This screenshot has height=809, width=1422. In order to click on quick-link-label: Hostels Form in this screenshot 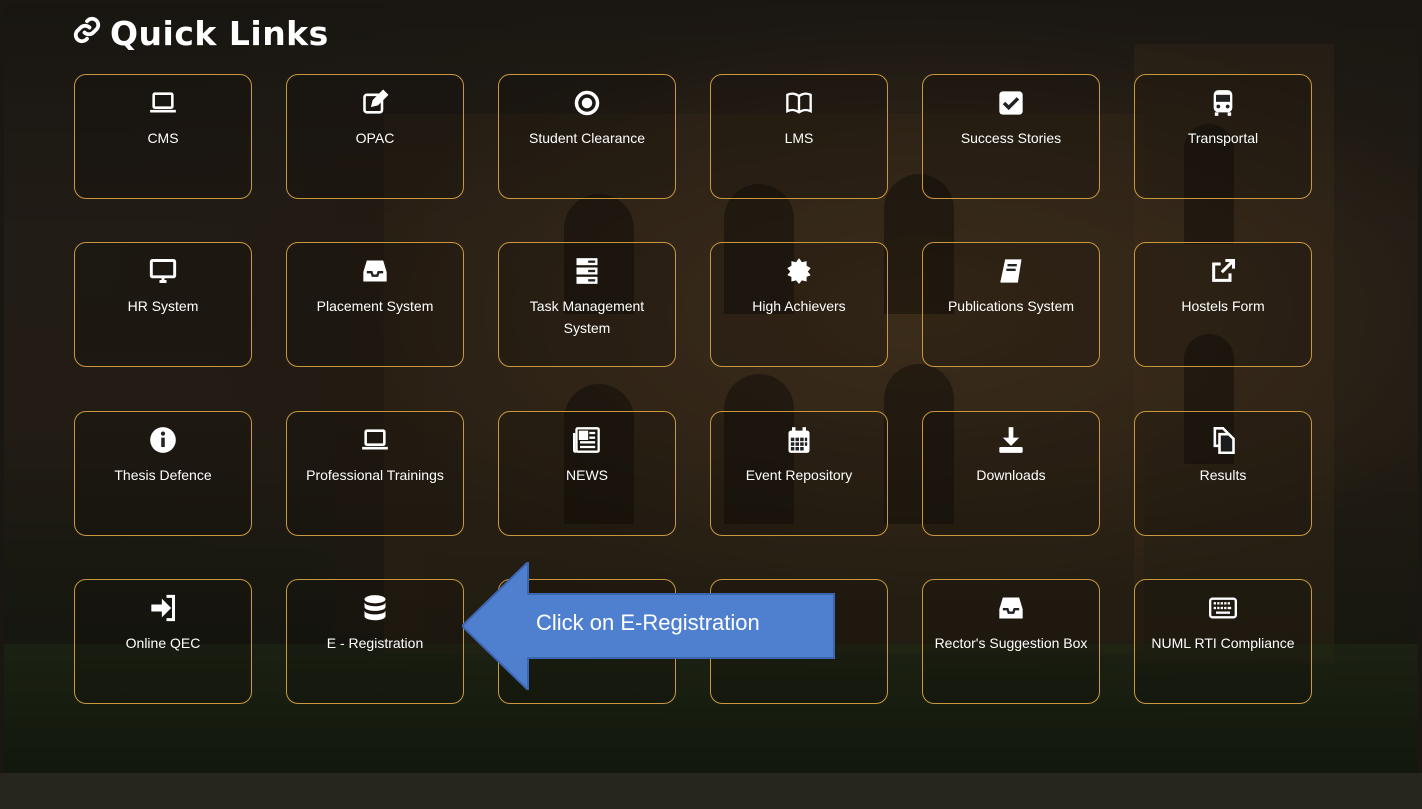, I will do `click(1223, 306)`.